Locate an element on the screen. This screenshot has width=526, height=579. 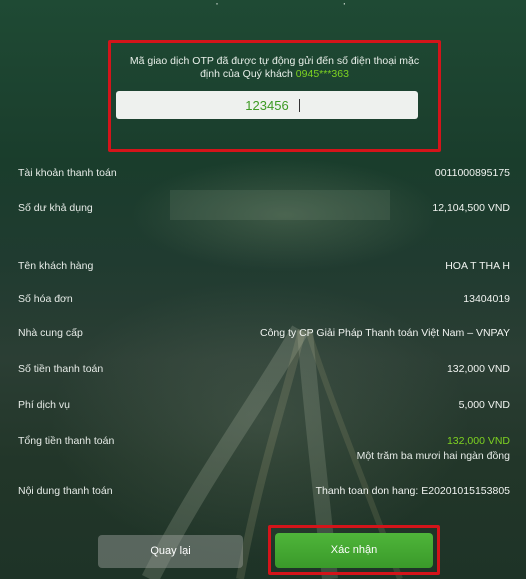
detail-value: 0011000895175 is located at coordinates (472, 173).